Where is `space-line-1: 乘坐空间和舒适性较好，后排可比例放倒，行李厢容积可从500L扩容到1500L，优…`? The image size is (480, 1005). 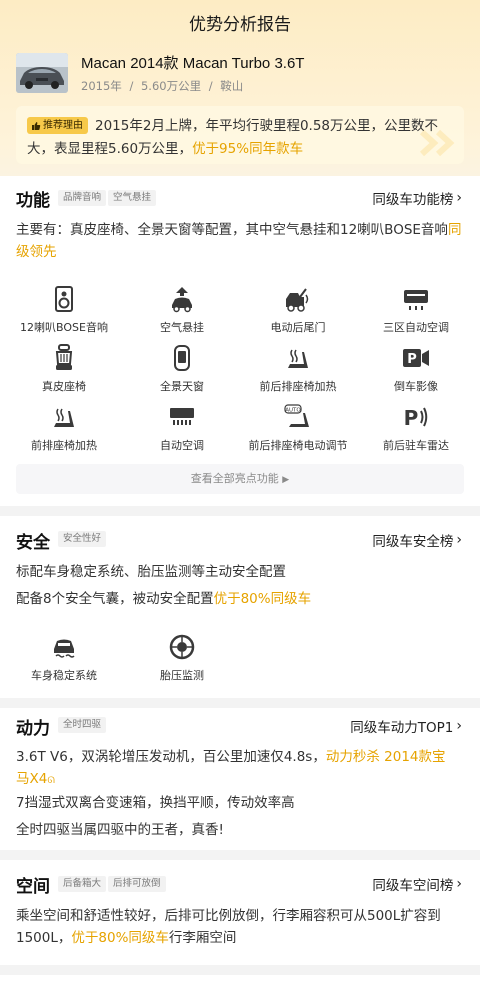 space-line-1: 乘坐空间和舒适性较好，后排可比例放倒，行李厢容积可从500L扩容到1500L，优… is located at coordinates (228, 927).